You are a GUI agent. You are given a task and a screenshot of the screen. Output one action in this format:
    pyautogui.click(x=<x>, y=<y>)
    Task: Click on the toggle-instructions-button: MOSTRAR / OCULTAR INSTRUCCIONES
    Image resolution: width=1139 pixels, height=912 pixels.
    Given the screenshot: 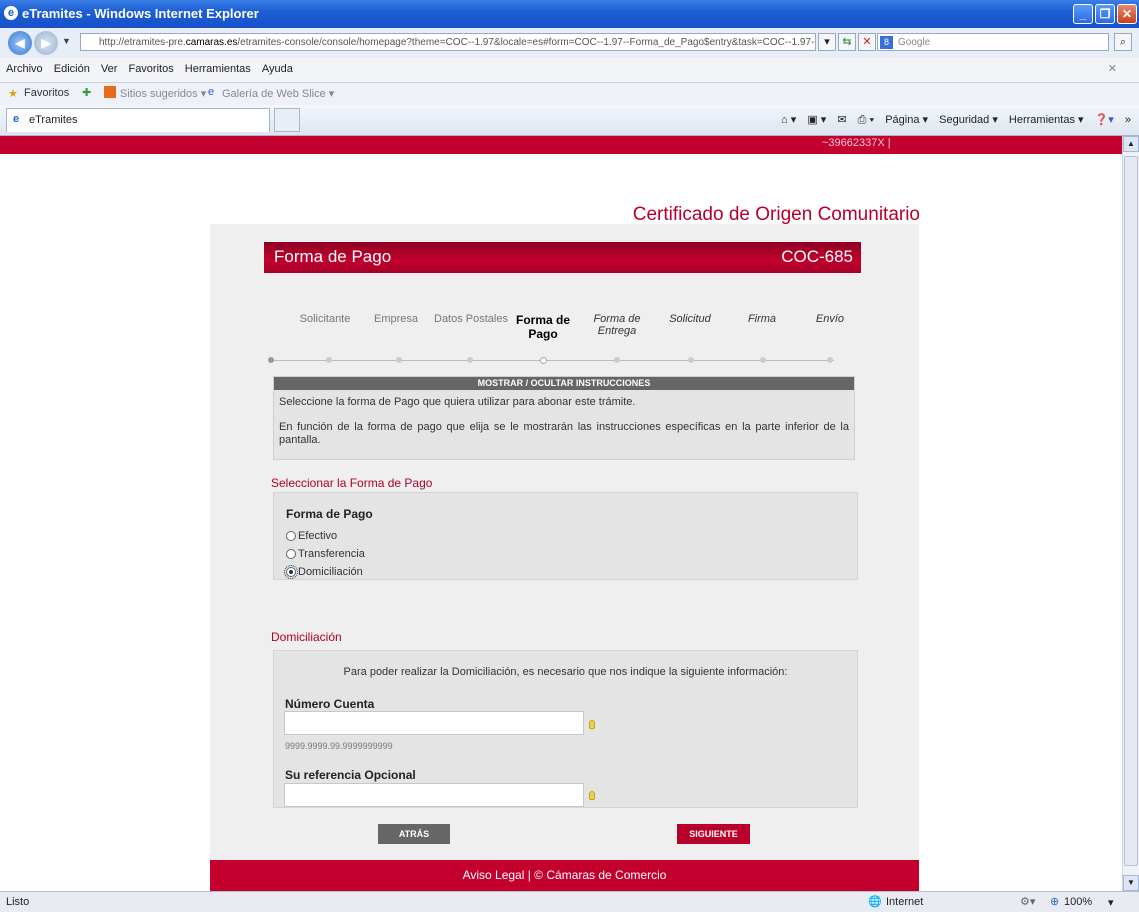 What is the action you would take?
    pyautogui.click(x=564, y=383)
    